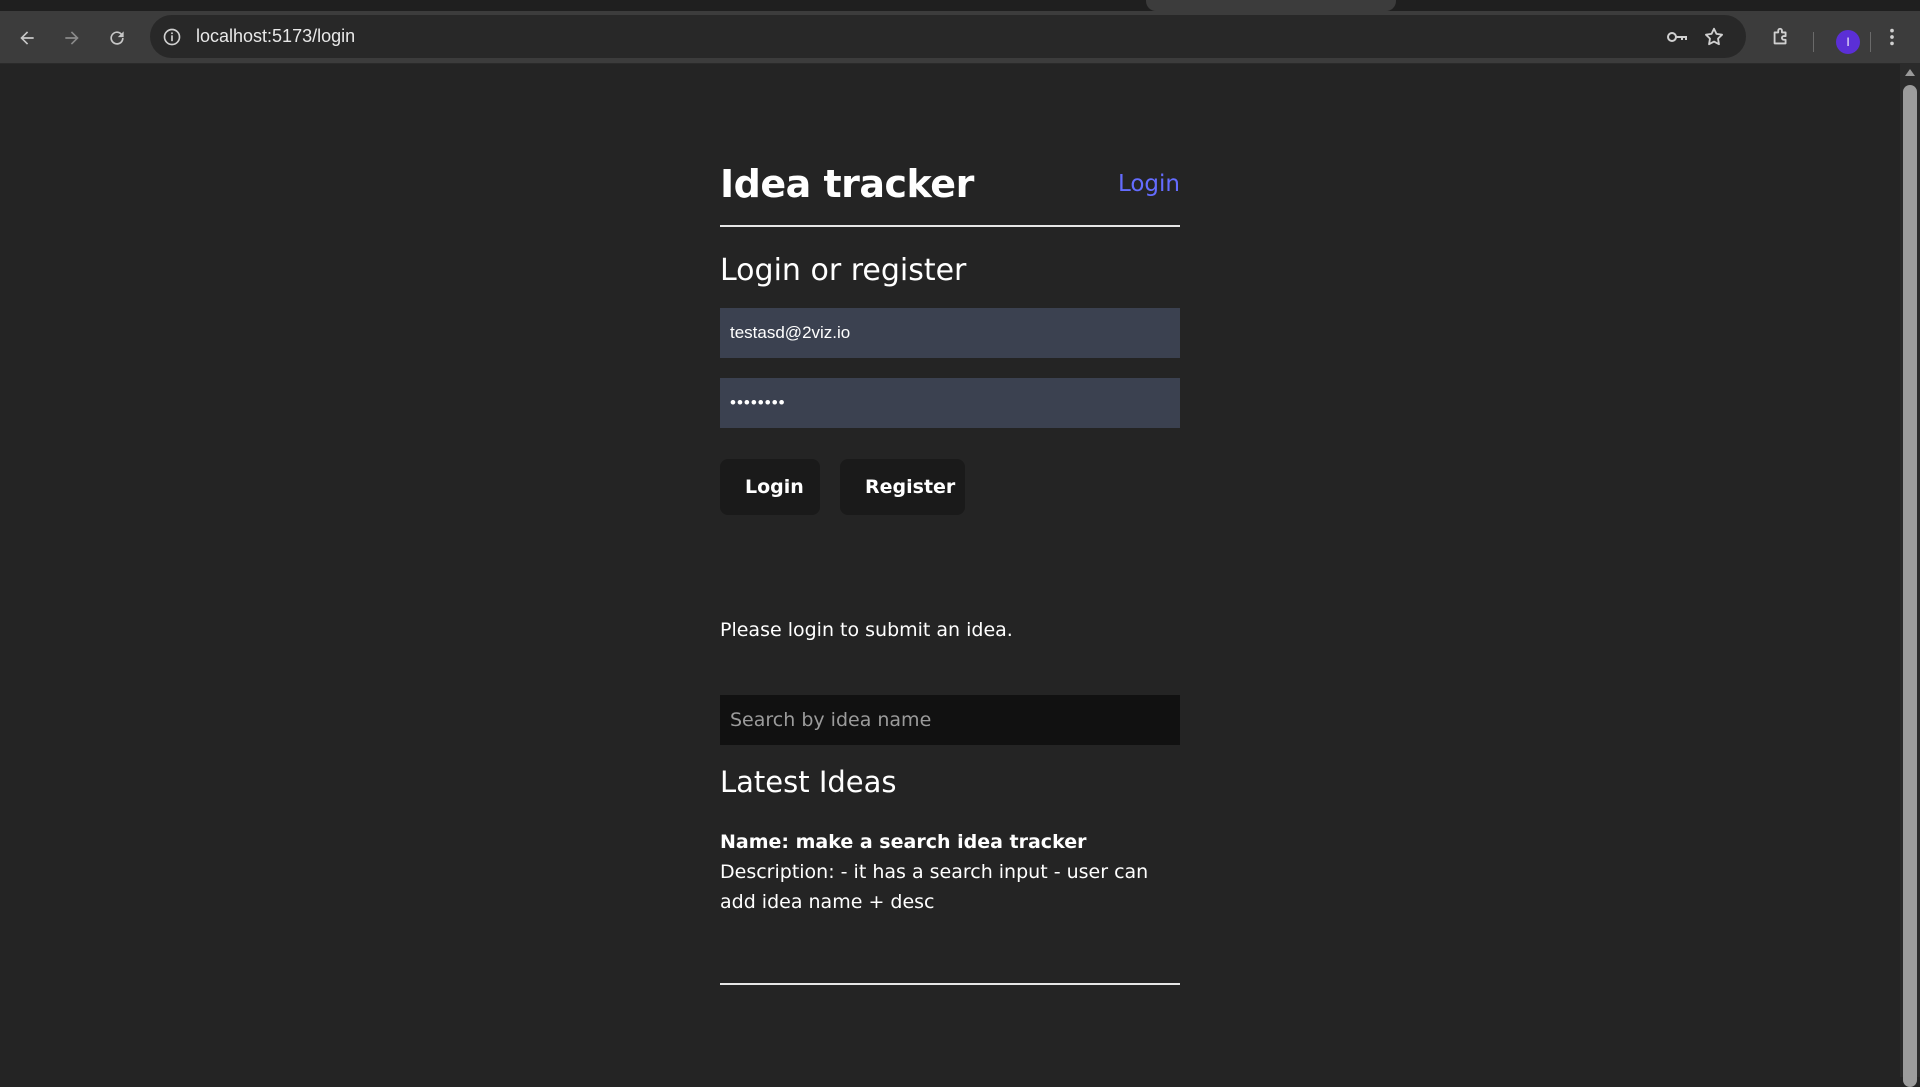 Image resolution: width=1920 pixels, height=1087 pixels. Describe the element at coordinates (902, 487) in the screenshot. I see `register-button: Register` at that location.